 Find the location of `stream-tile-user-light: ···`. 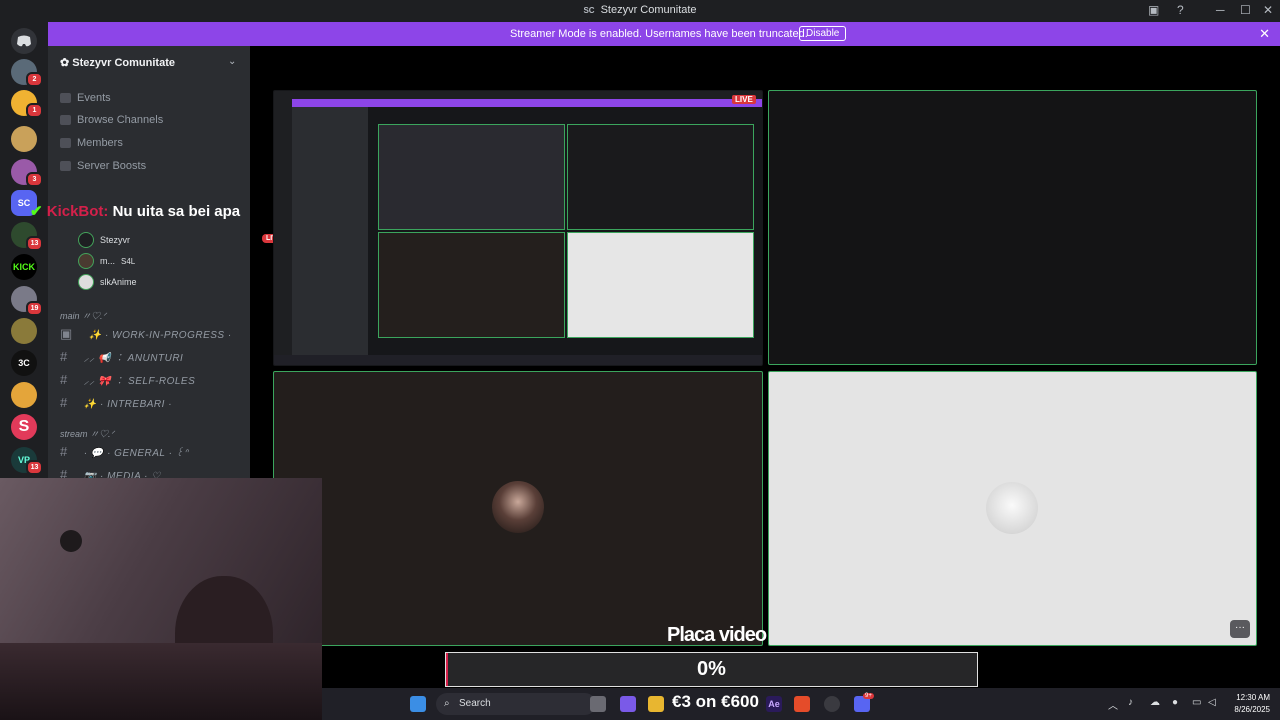

stream-tile-user-light: ··· is located at coordinates (1012, 508).